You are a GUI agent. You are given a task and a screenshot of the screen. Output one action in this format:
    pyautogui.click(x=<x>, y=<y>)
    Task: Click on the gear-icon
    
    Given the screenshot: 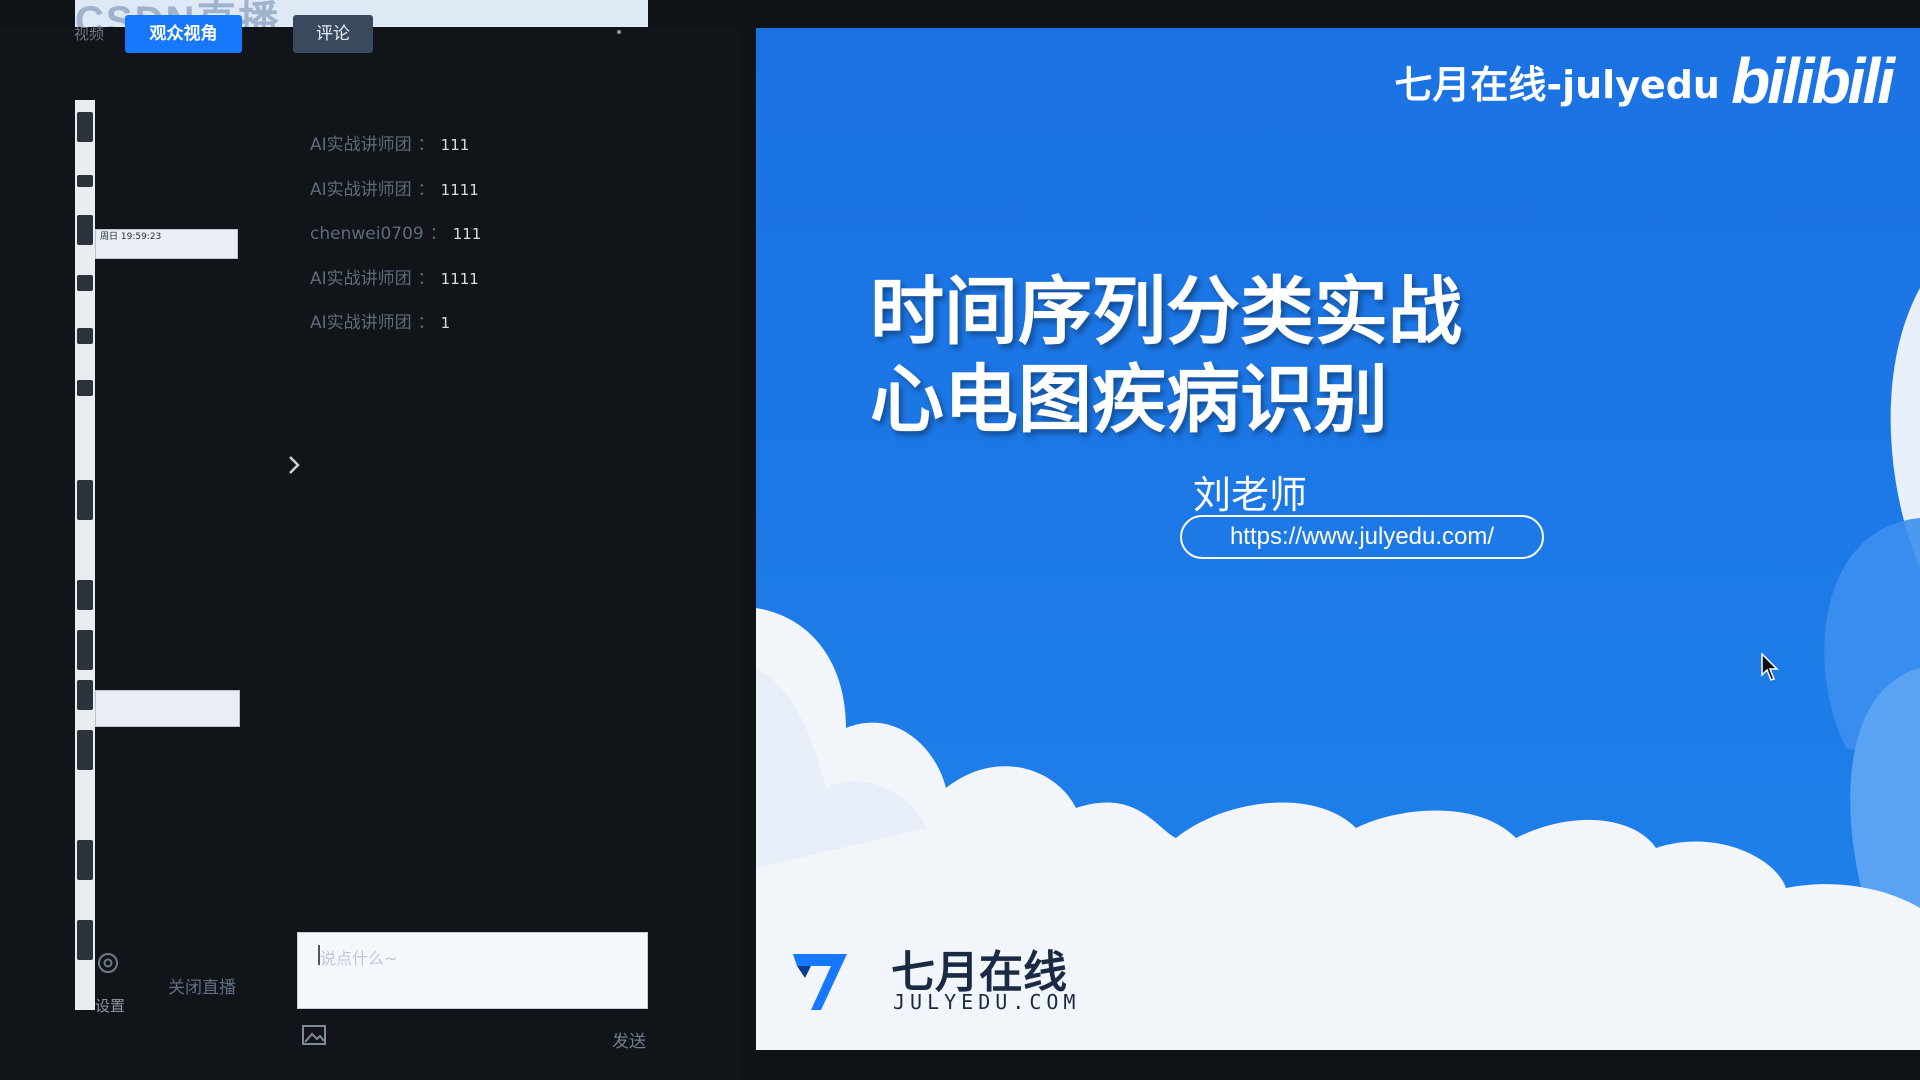 What is the action you would take?
    pyautogui.click(x=108, y=963)
    